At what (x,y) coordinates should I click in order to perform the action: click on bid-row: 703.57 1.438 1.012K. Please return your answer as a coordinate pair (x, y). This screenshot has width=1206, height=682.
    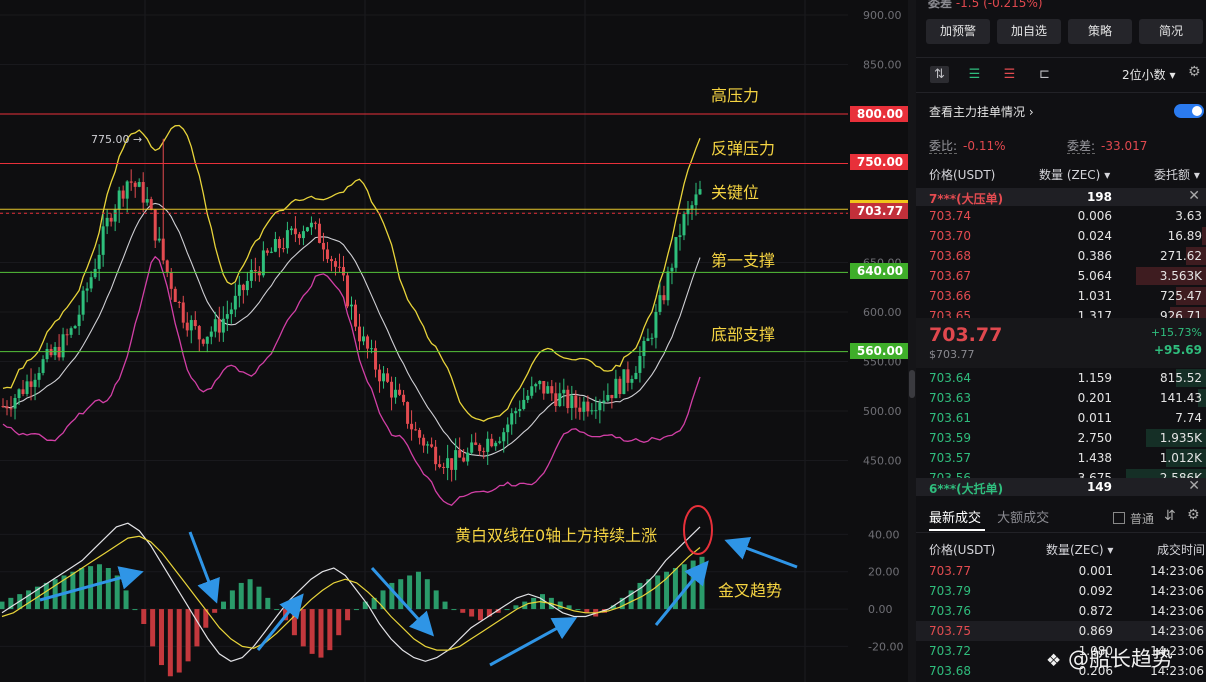
    Looking at the image, I should click on (1061, 458).